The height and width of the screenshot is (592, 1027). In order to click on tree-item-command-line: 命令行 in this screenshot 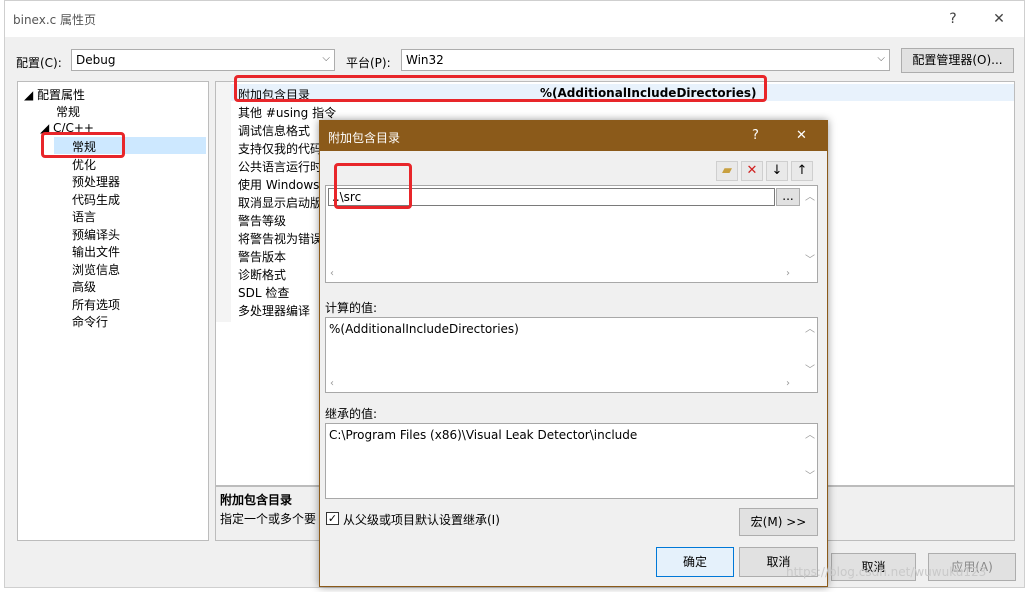, I will do `click(90, 321)`.